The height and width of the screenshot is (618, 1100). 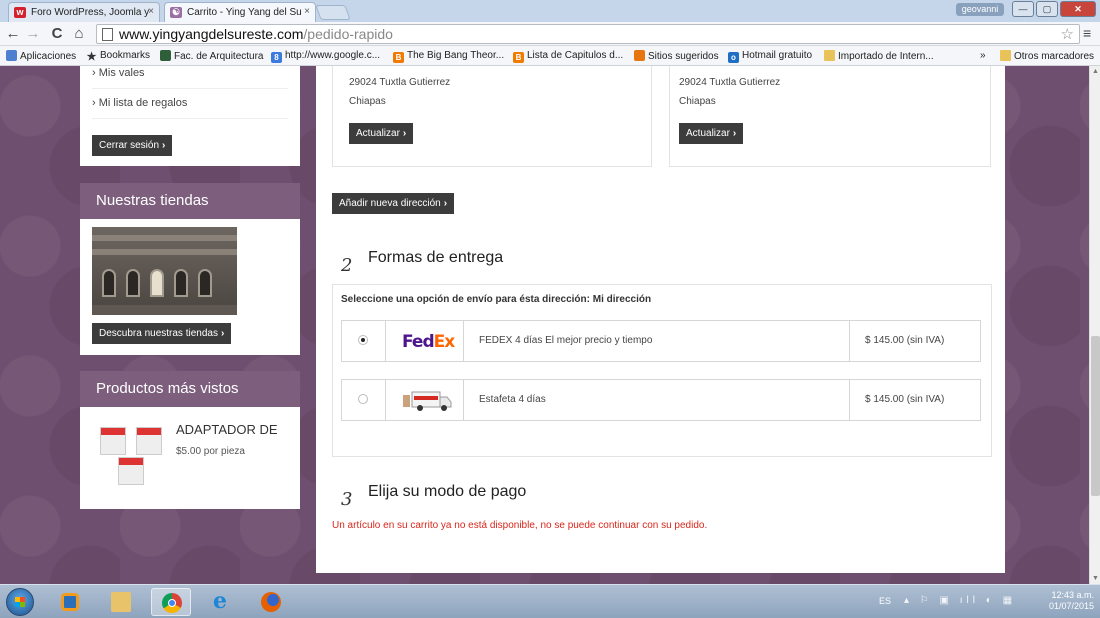 I want to click on scroll-up-icon: ▲, so click(x=1095, y=71).